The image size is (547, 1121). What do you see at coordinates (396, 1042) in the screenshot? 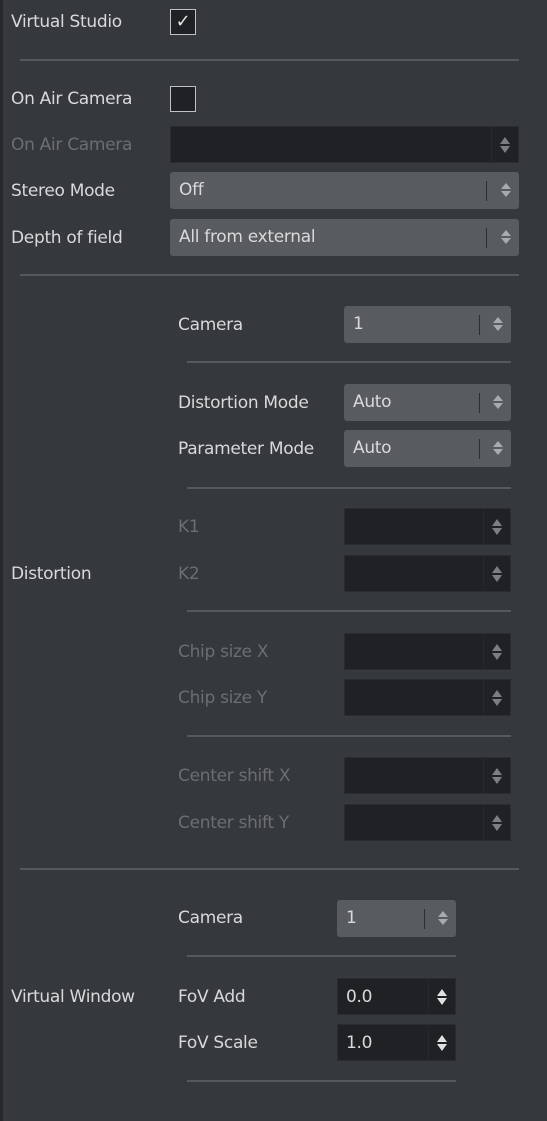
I see `fov-scale-spinbox: 1.0` at bounding box center [396, 1042].